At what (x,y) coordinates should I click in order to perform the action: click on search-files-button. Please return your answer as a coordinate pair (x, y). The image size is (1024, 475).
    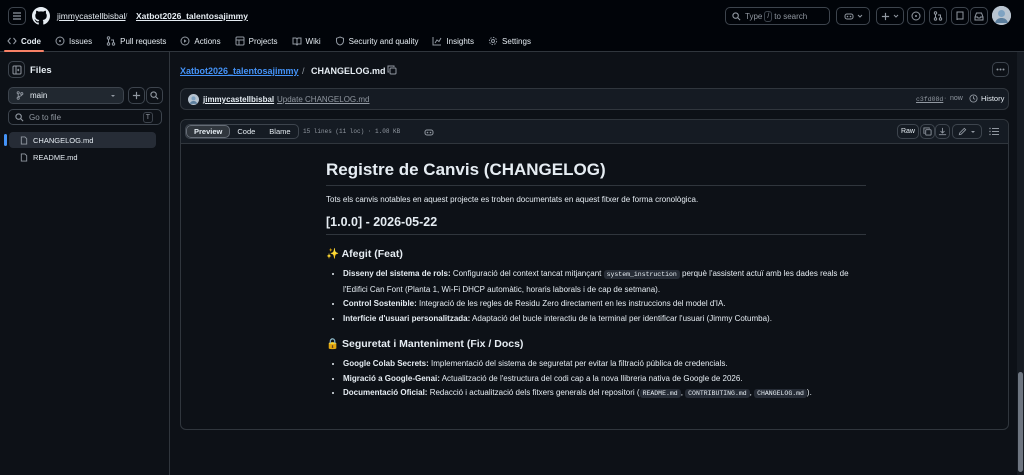
    Looking at the image, I should click on (154, 95).